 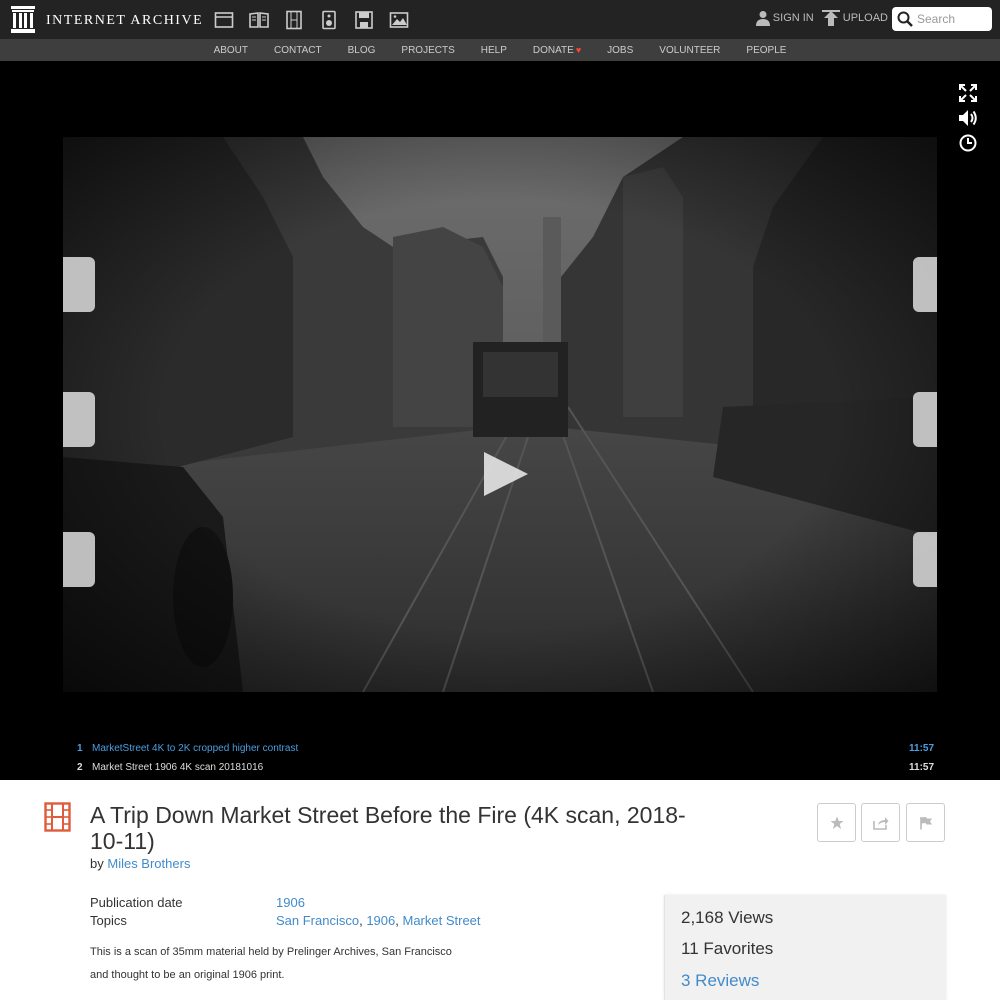 I want to click on playlist-item-number: 2, so click(x=80, y=767).